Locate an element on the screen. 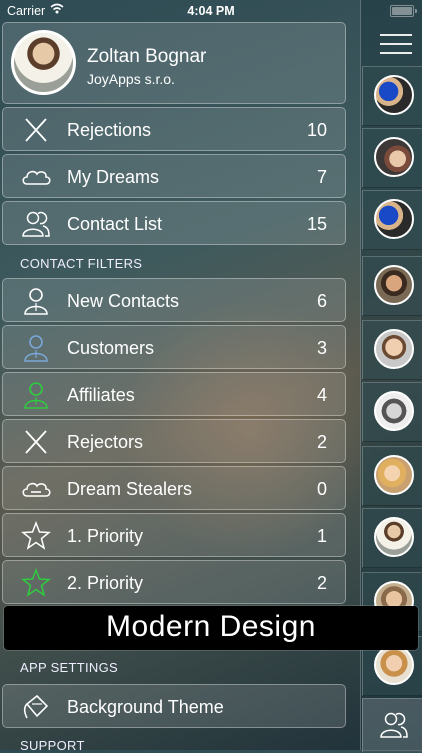 Image resolution: width=422 pixels, height=753 pixels. profile-card: Zoltan Bognar JoyApps s.r.o. is located at coordinates (174, 63).